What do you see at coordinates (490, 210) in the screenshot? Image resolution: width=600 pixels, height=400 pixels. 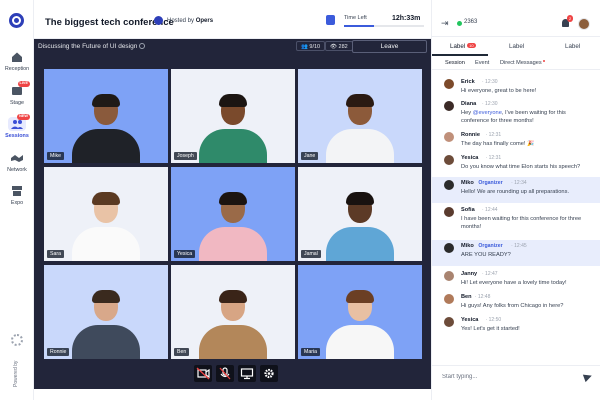 I see `message-time: · 12:44` at bounding box center [490, 210].